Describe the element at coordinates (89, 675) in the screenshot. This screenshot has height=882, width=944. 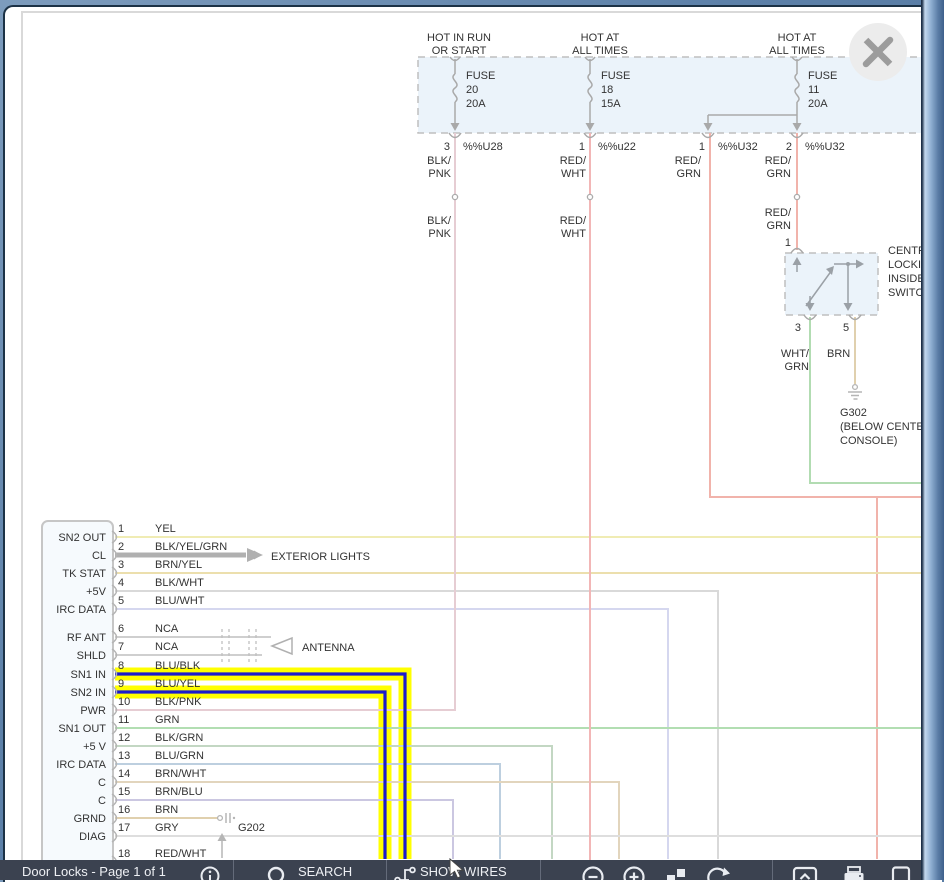
I see `connector-pin-label: SN1 IN` at that location.